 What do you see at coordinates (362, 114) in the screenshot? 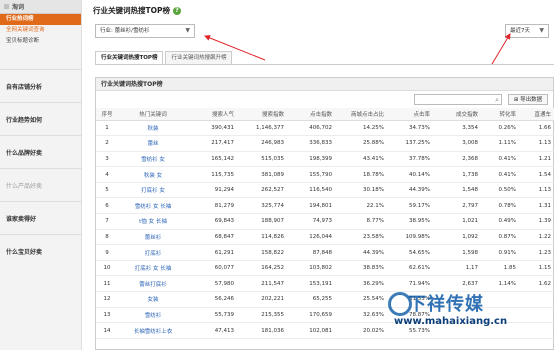
I see `column-header: 商城点击占比` at bounding box center [362, 114].